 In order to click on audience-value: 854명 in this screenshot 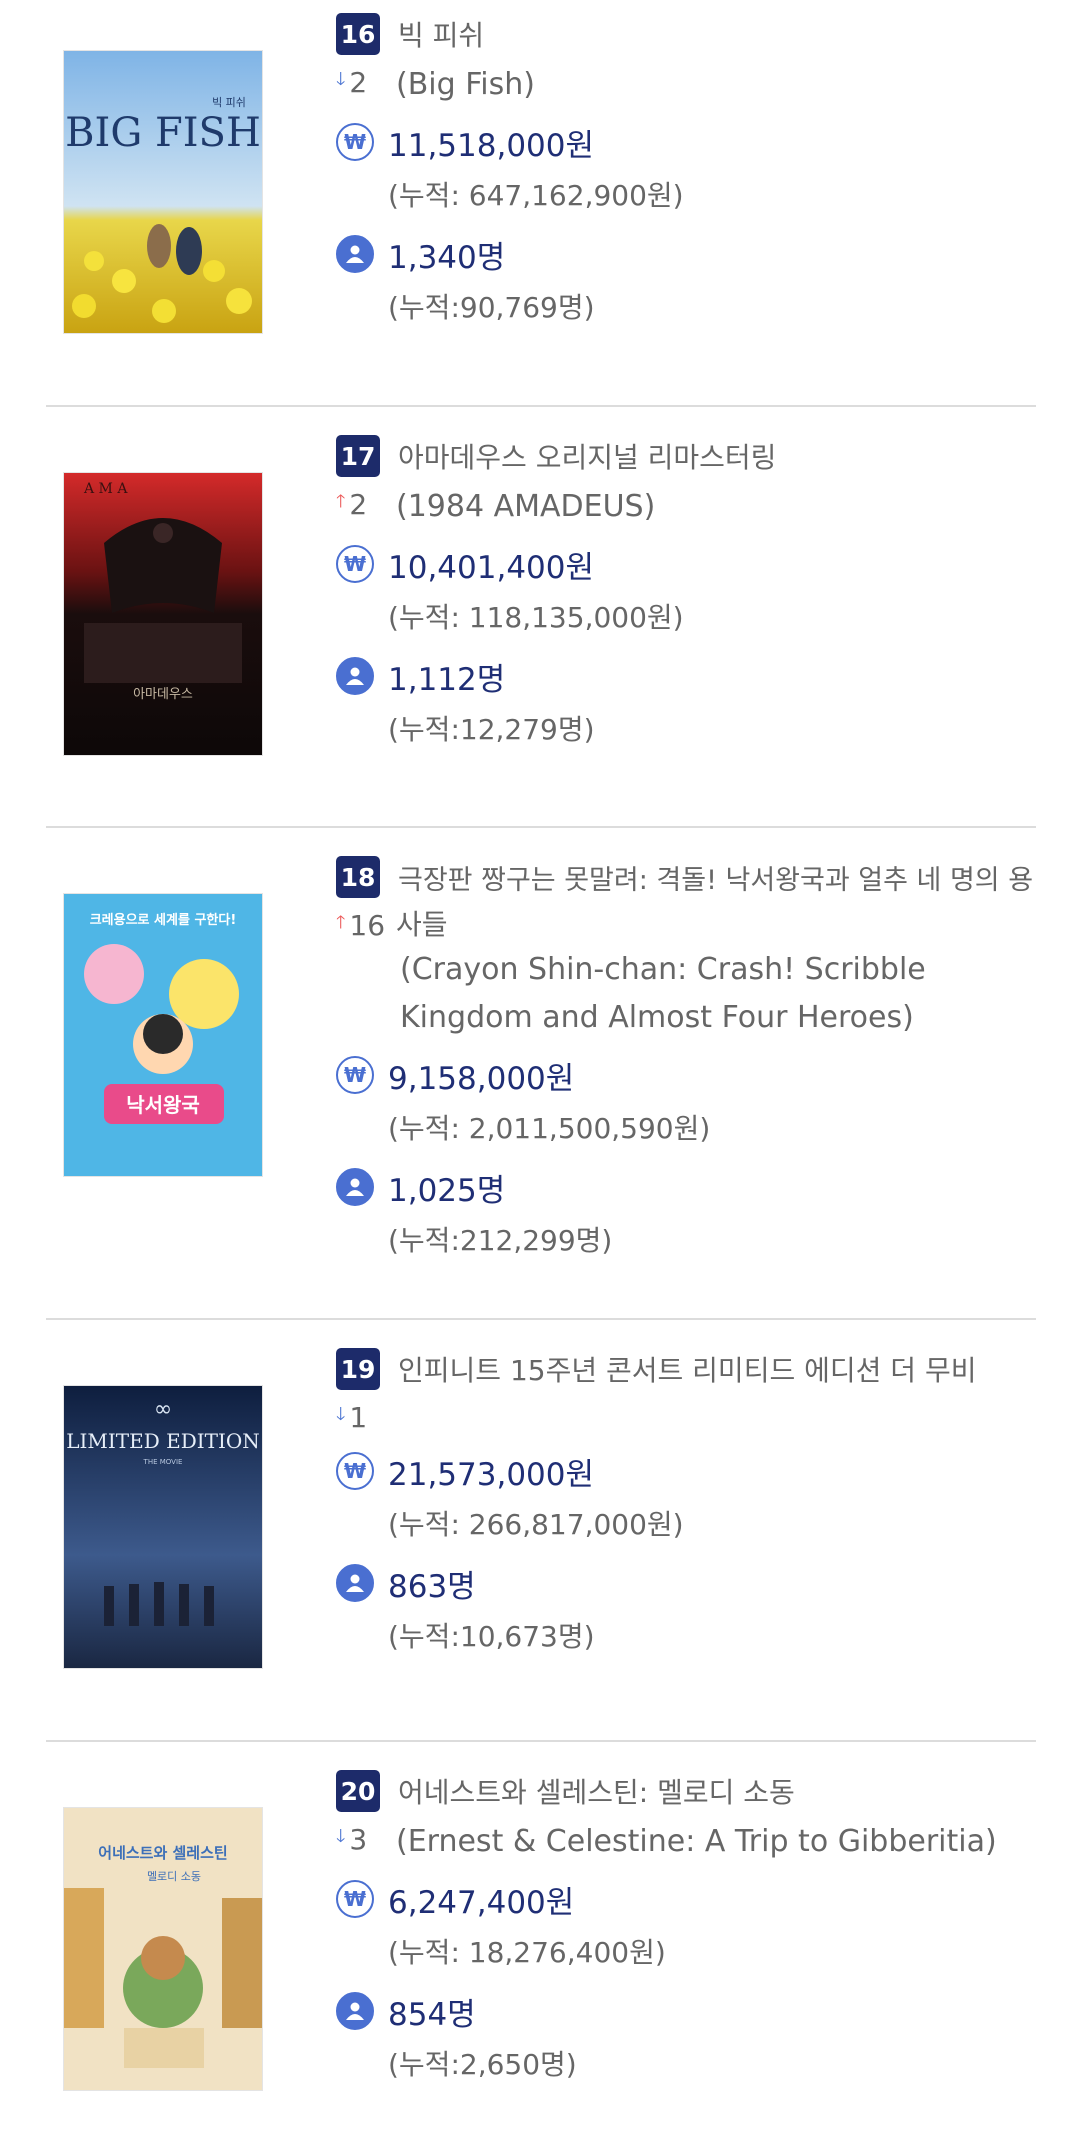, I will do `click(432, 2014)`.